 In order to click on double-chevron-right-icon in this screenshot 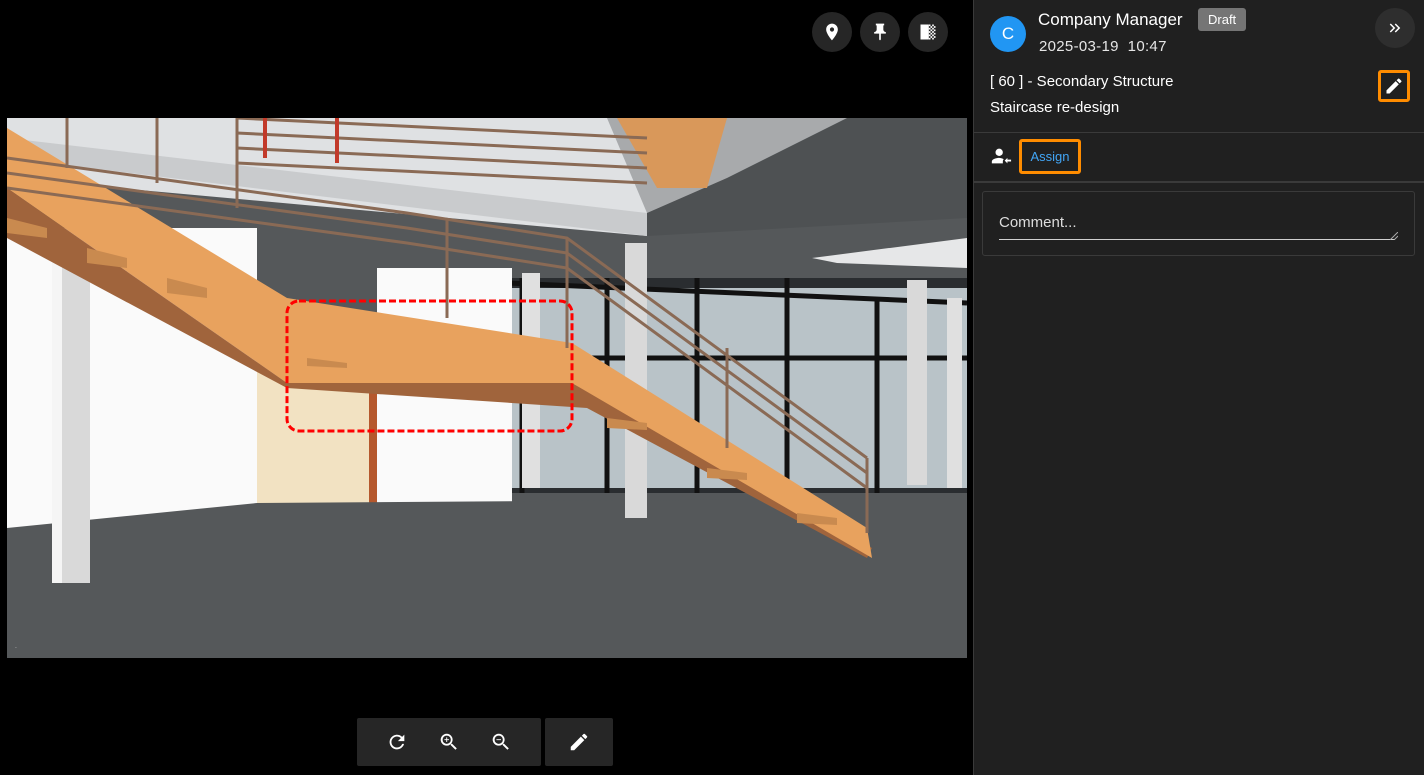, I will do `click(1395, 28)`.